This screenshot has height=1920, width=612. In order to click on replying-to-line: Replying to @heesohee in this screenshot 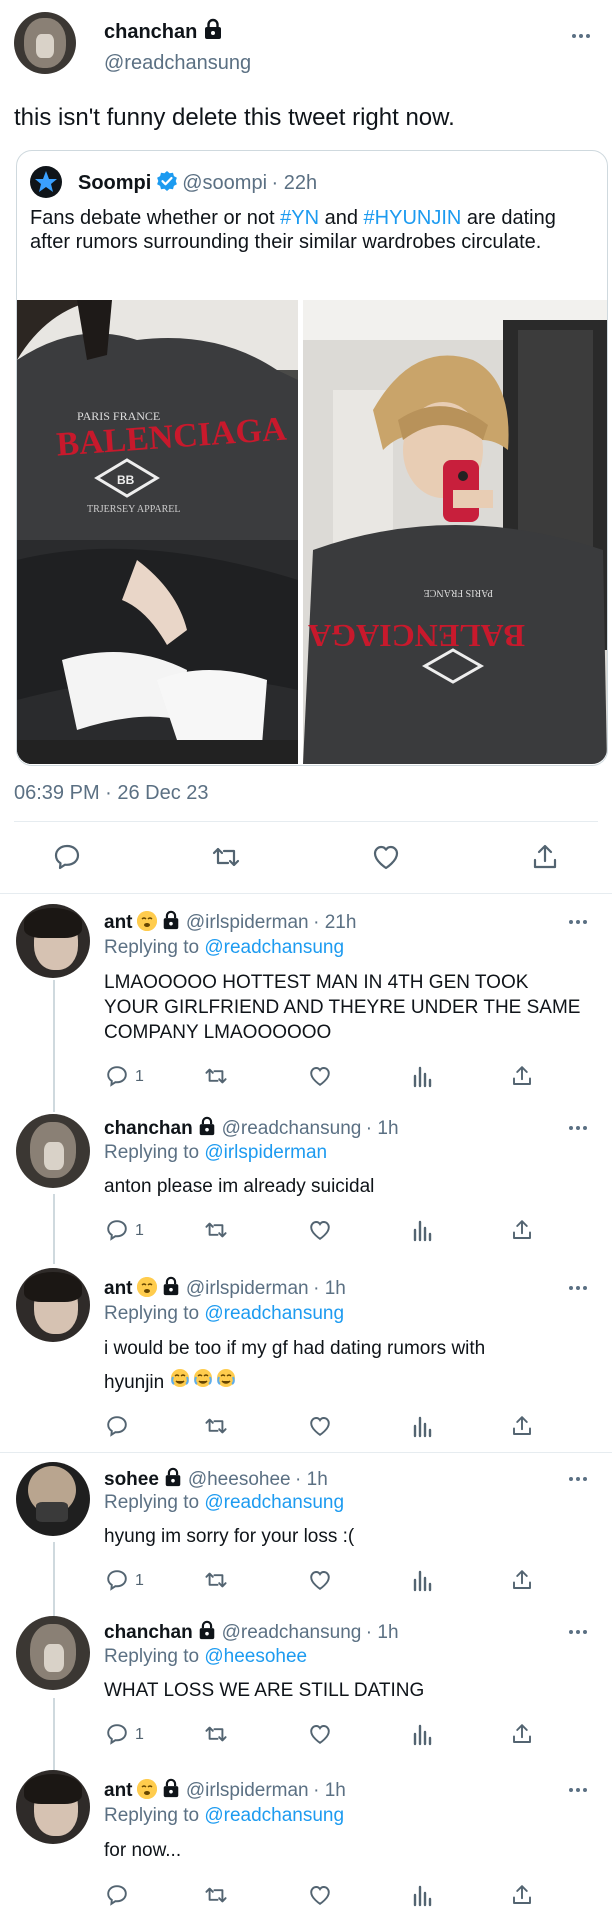, I will do `click(206, 1656)`.